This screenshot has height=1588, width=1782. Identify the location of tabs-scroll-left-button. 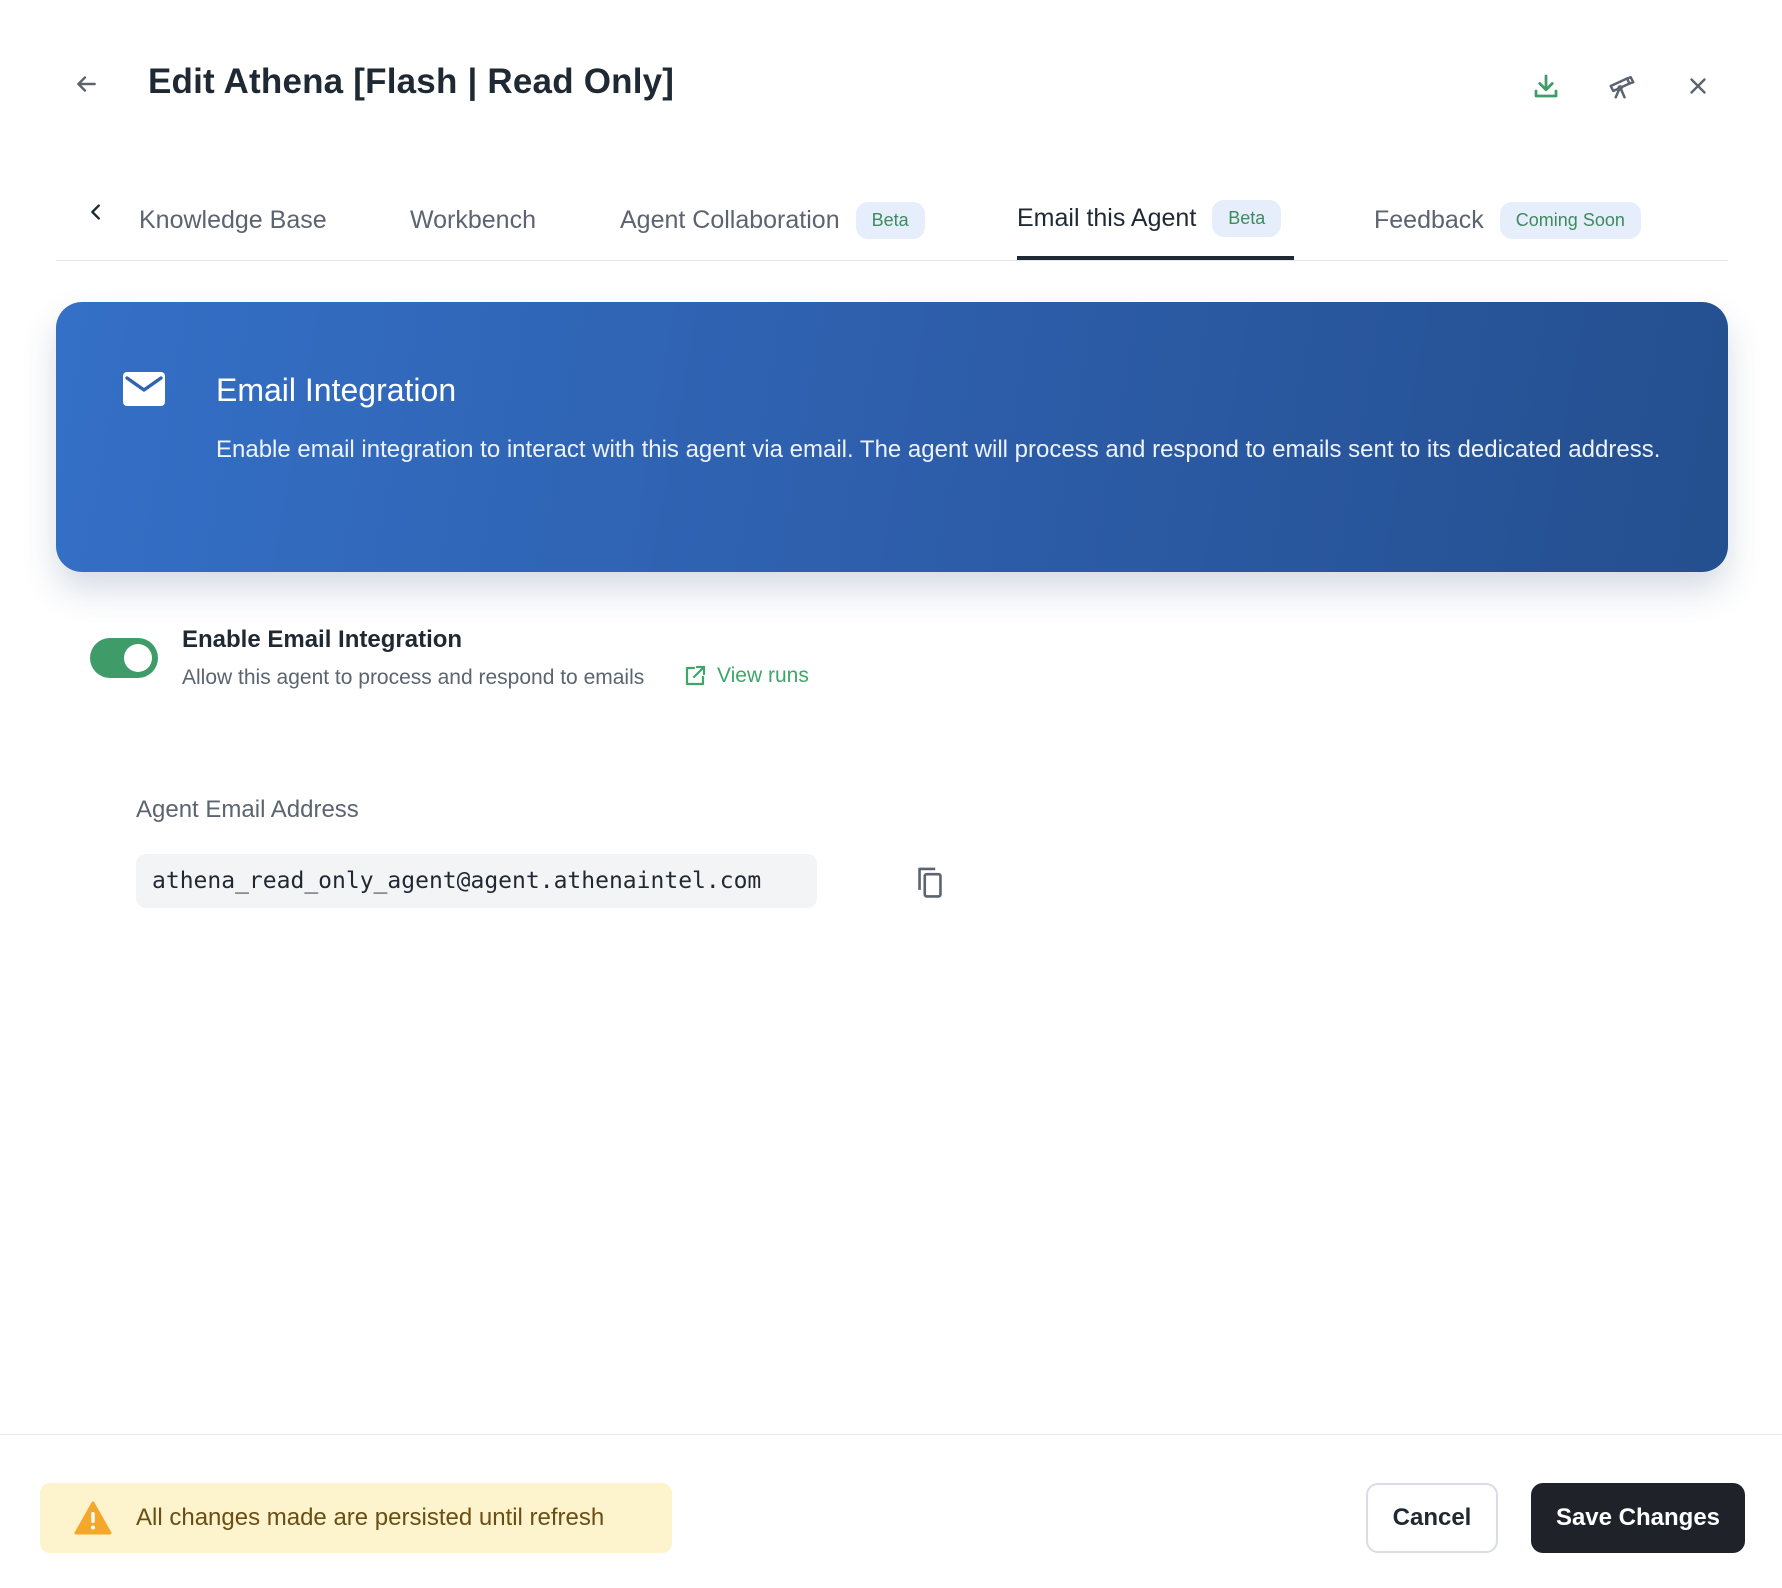
(96, 212).